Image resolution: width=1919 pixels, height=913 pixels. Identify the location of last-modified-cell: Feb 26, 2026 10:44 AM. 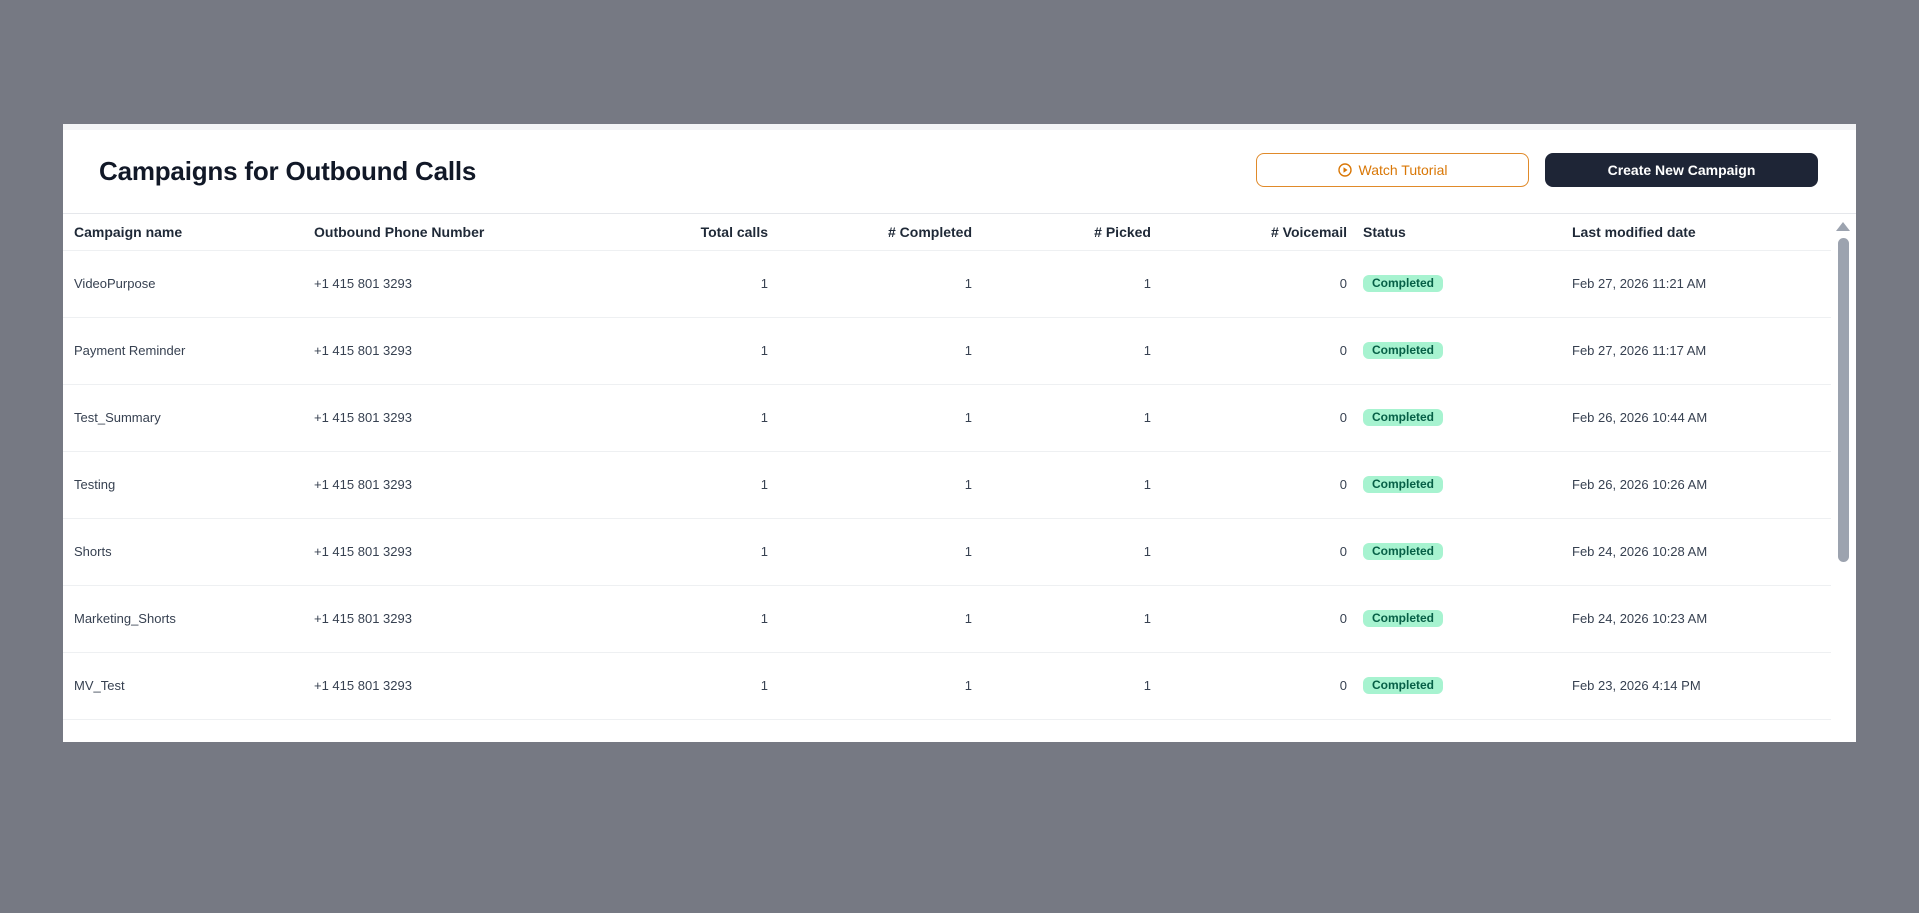
(1701, 418).